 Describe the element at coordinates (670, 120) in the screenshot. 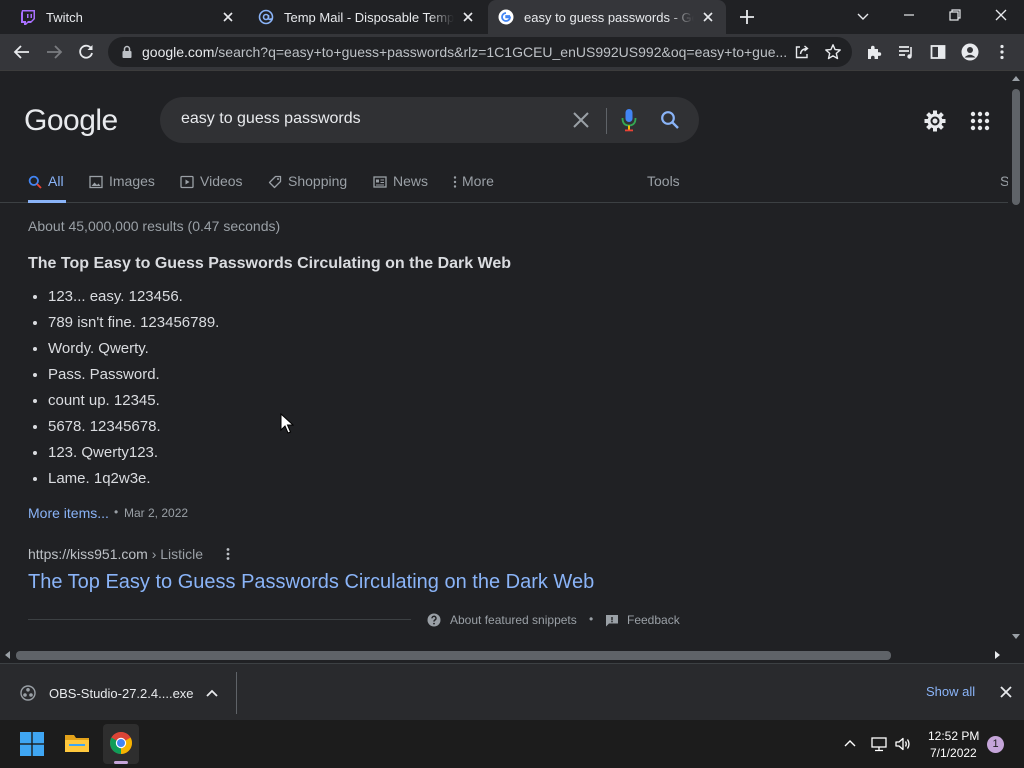

I see `search-icon` at that location.